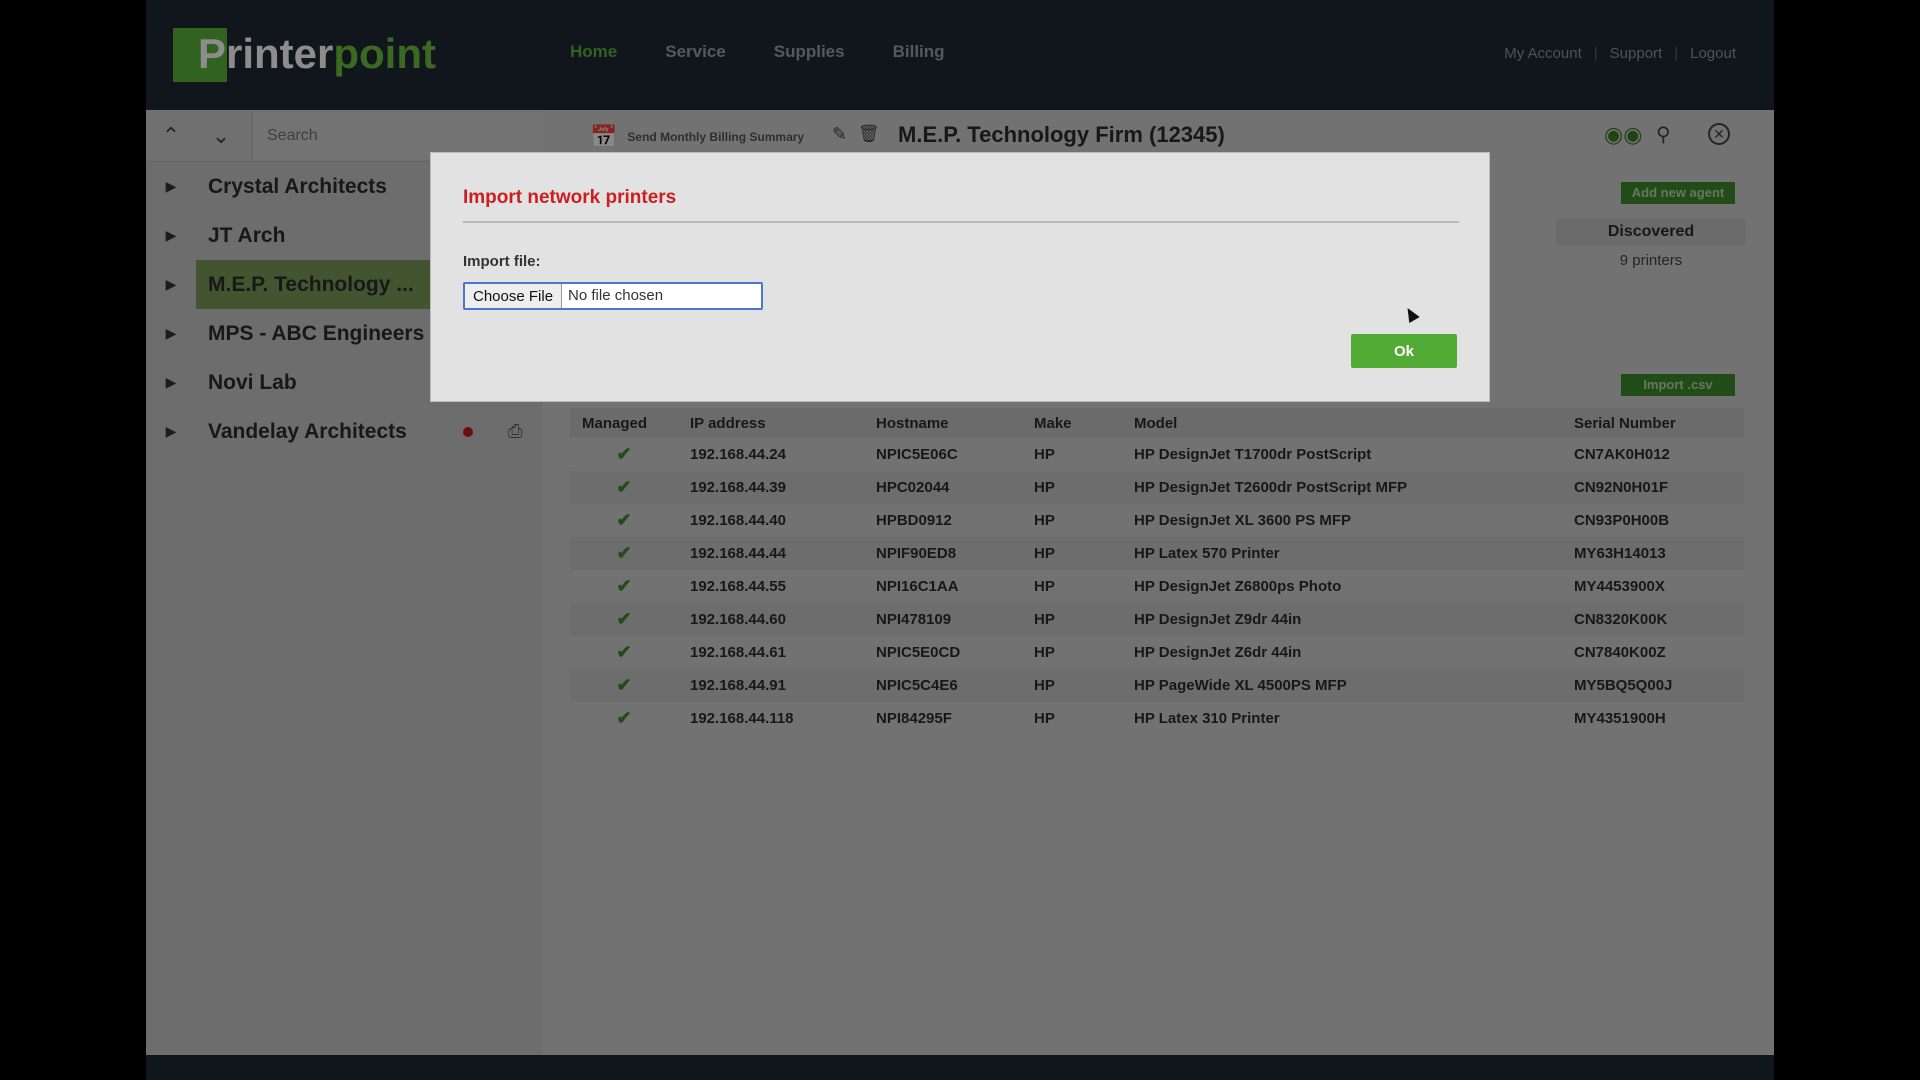  I want to click on choose-file-button: Choose File, so click(514, 296).